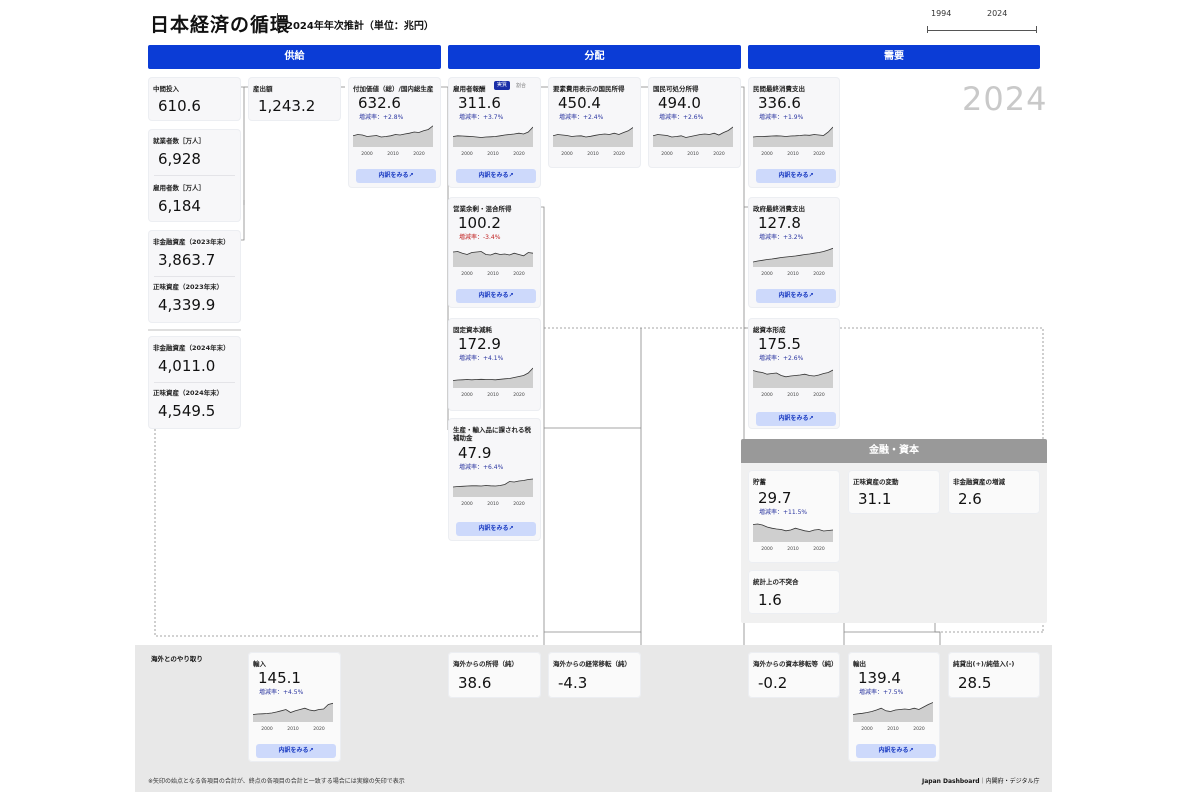  Describe the element at coordinates (781, 237) in the screenshot. I see `growth-rate: 増減率：+3.2%` at that location.